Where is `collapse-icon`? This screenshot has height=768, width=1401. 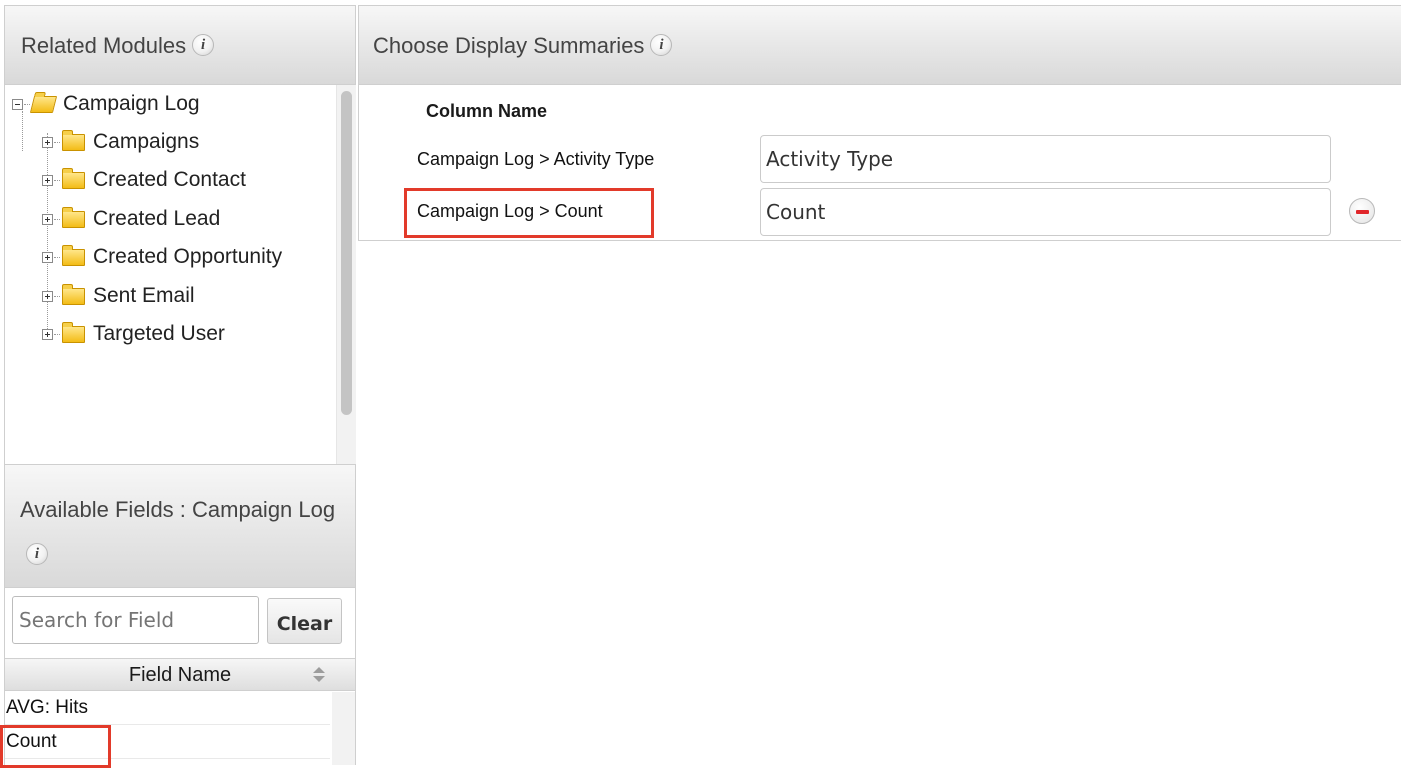 collapse-icon is located at coordinates (17, 104).